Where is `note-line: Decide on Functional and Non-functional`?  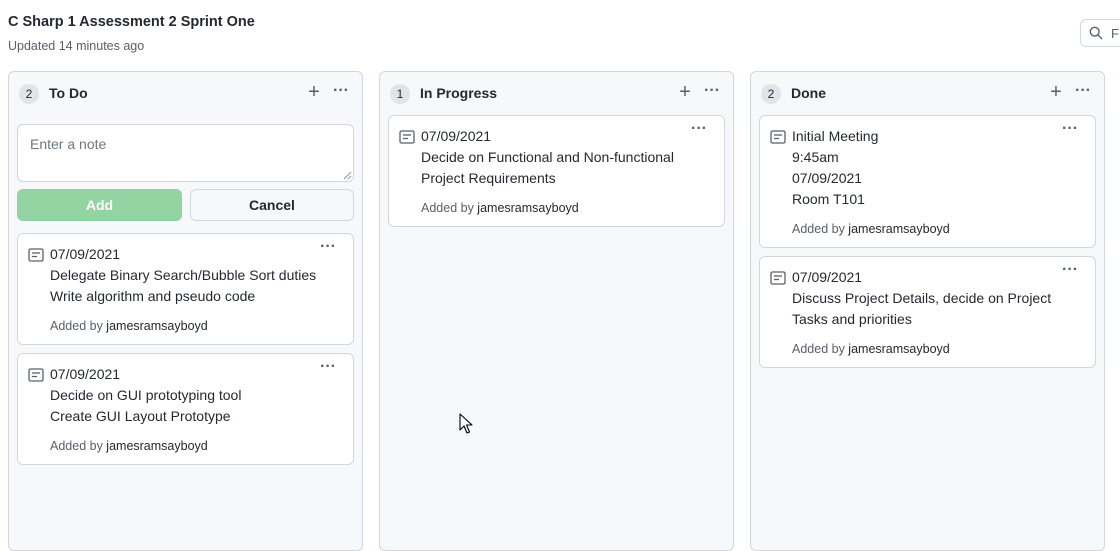 note-line: Decide on Functional and Non-functional is located at coordinates (547, 157).